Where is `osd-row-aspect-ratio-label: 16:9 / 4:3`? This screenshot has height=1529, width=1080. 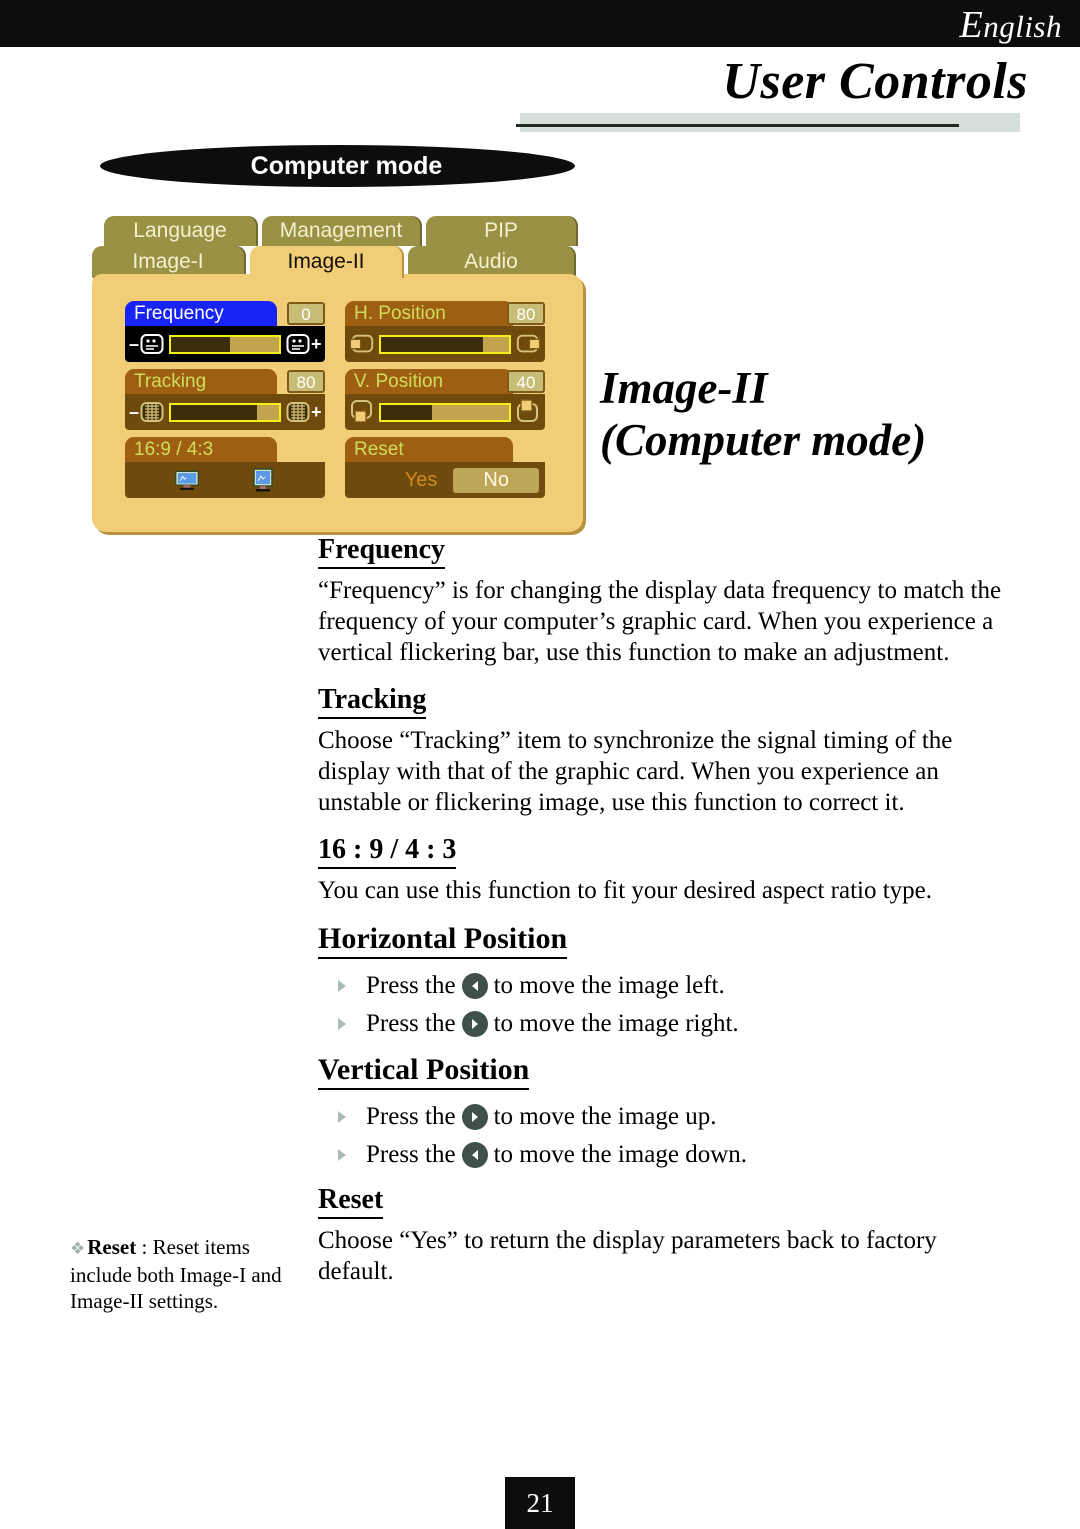 osd-row-aspect-ratio-label: 16:9 / 4:3 is located at coordinates (201, 449).